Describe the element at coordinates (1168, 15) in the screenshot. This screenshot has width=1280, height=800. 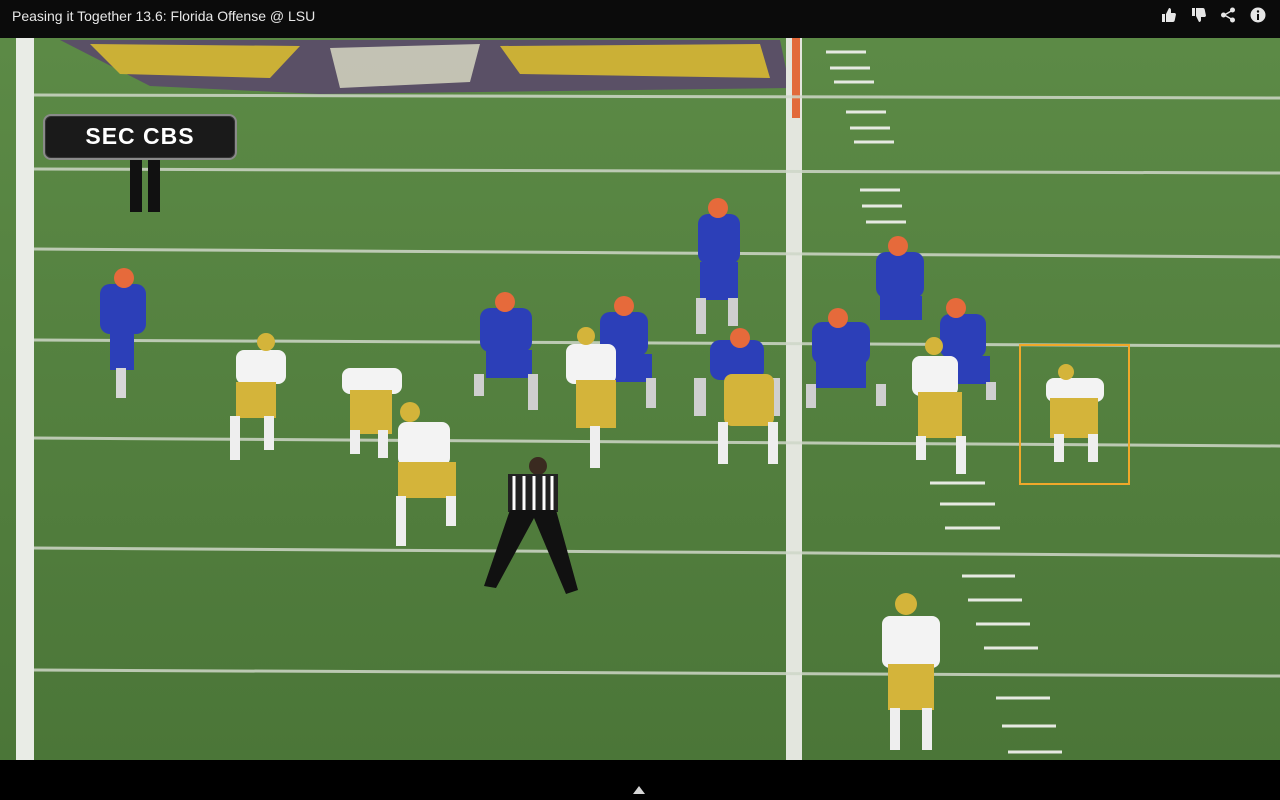
I see `thumbs-up-icon` at that location.